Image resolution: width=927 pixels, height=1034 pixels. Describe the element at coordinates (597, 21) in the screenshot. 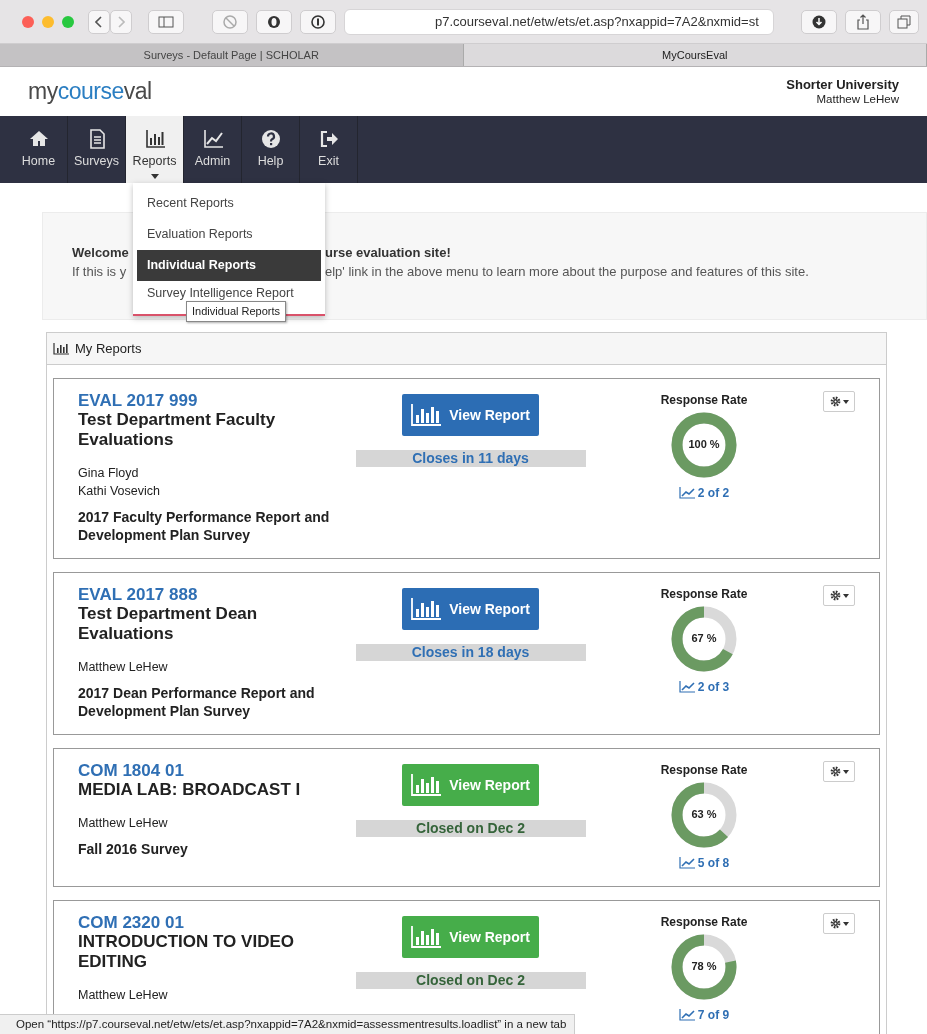

I see `url-text: p7.courseval.net/etw/ets/et.asp?nxappid=7A2&nxmid=st` at that location.